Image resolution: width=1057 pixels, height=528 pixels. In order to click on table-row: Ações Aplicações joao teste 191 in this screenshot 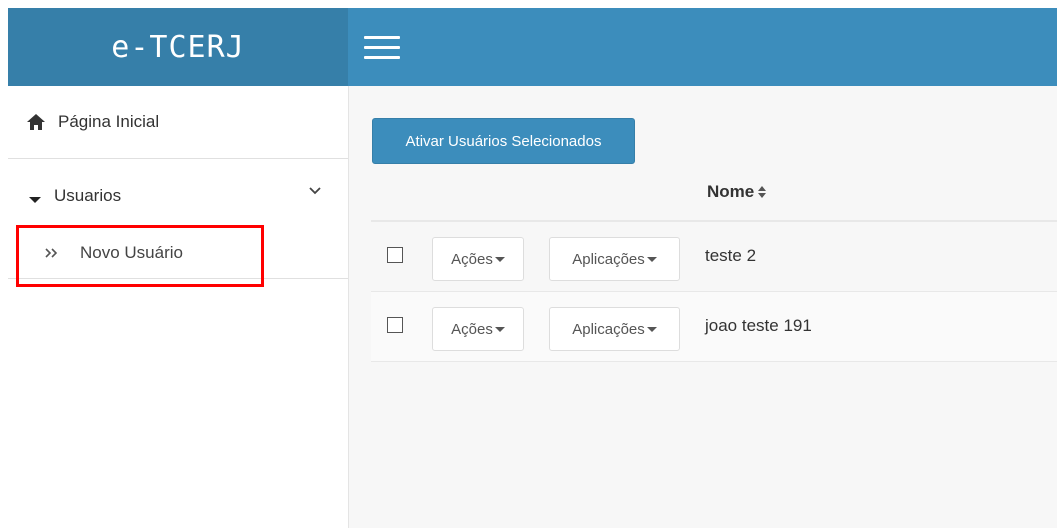, I will do `click(714, 327)`.